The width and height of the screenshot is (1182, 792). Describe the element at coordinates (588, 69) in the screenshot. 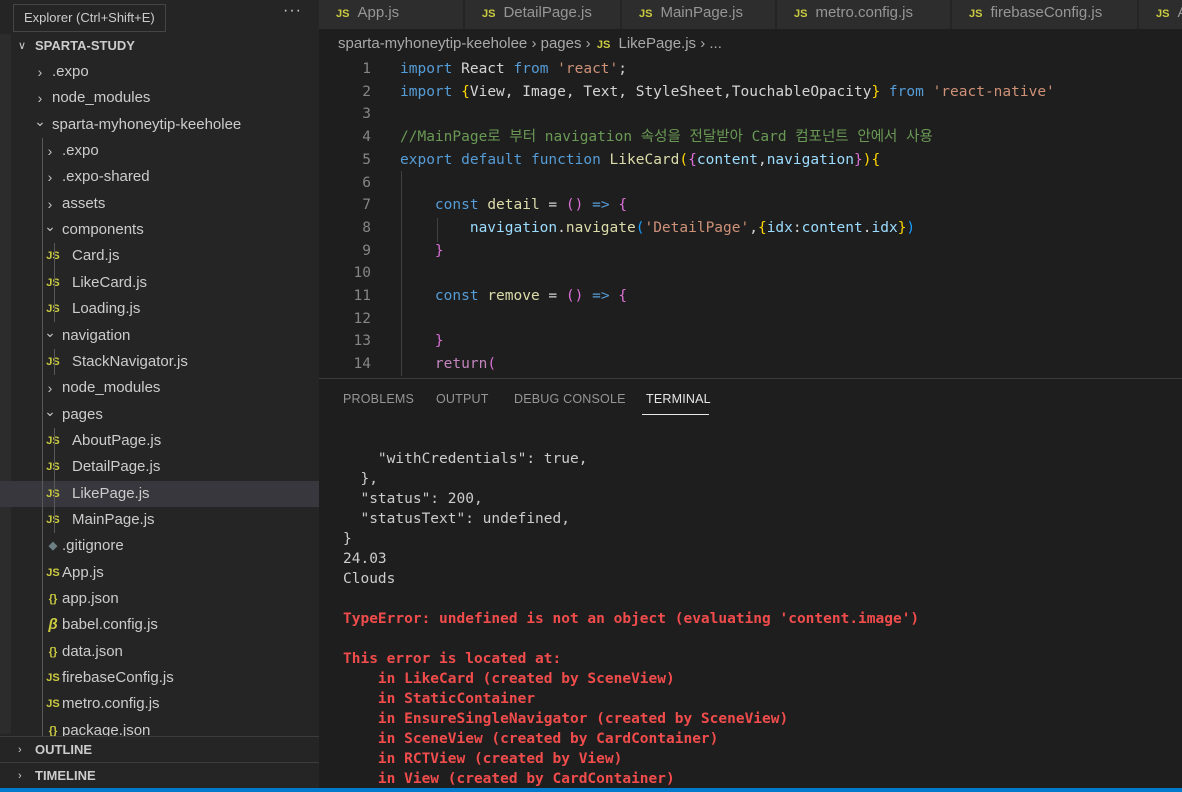

I see `code-token: 'react'` at that location.